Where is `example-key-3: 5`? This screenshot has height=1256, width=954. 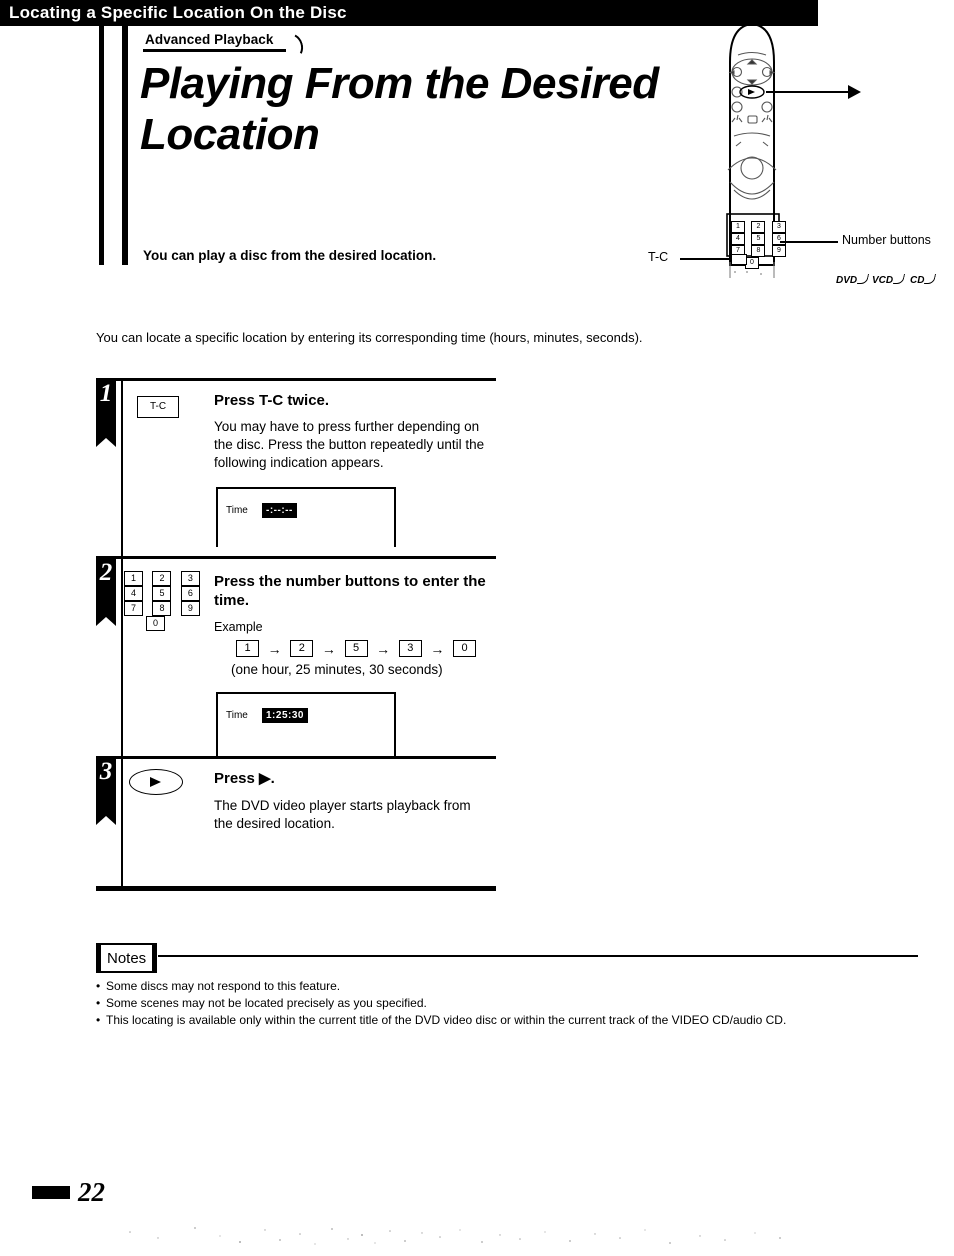
example-key-3: 5 is located at coordinates (356, 649).